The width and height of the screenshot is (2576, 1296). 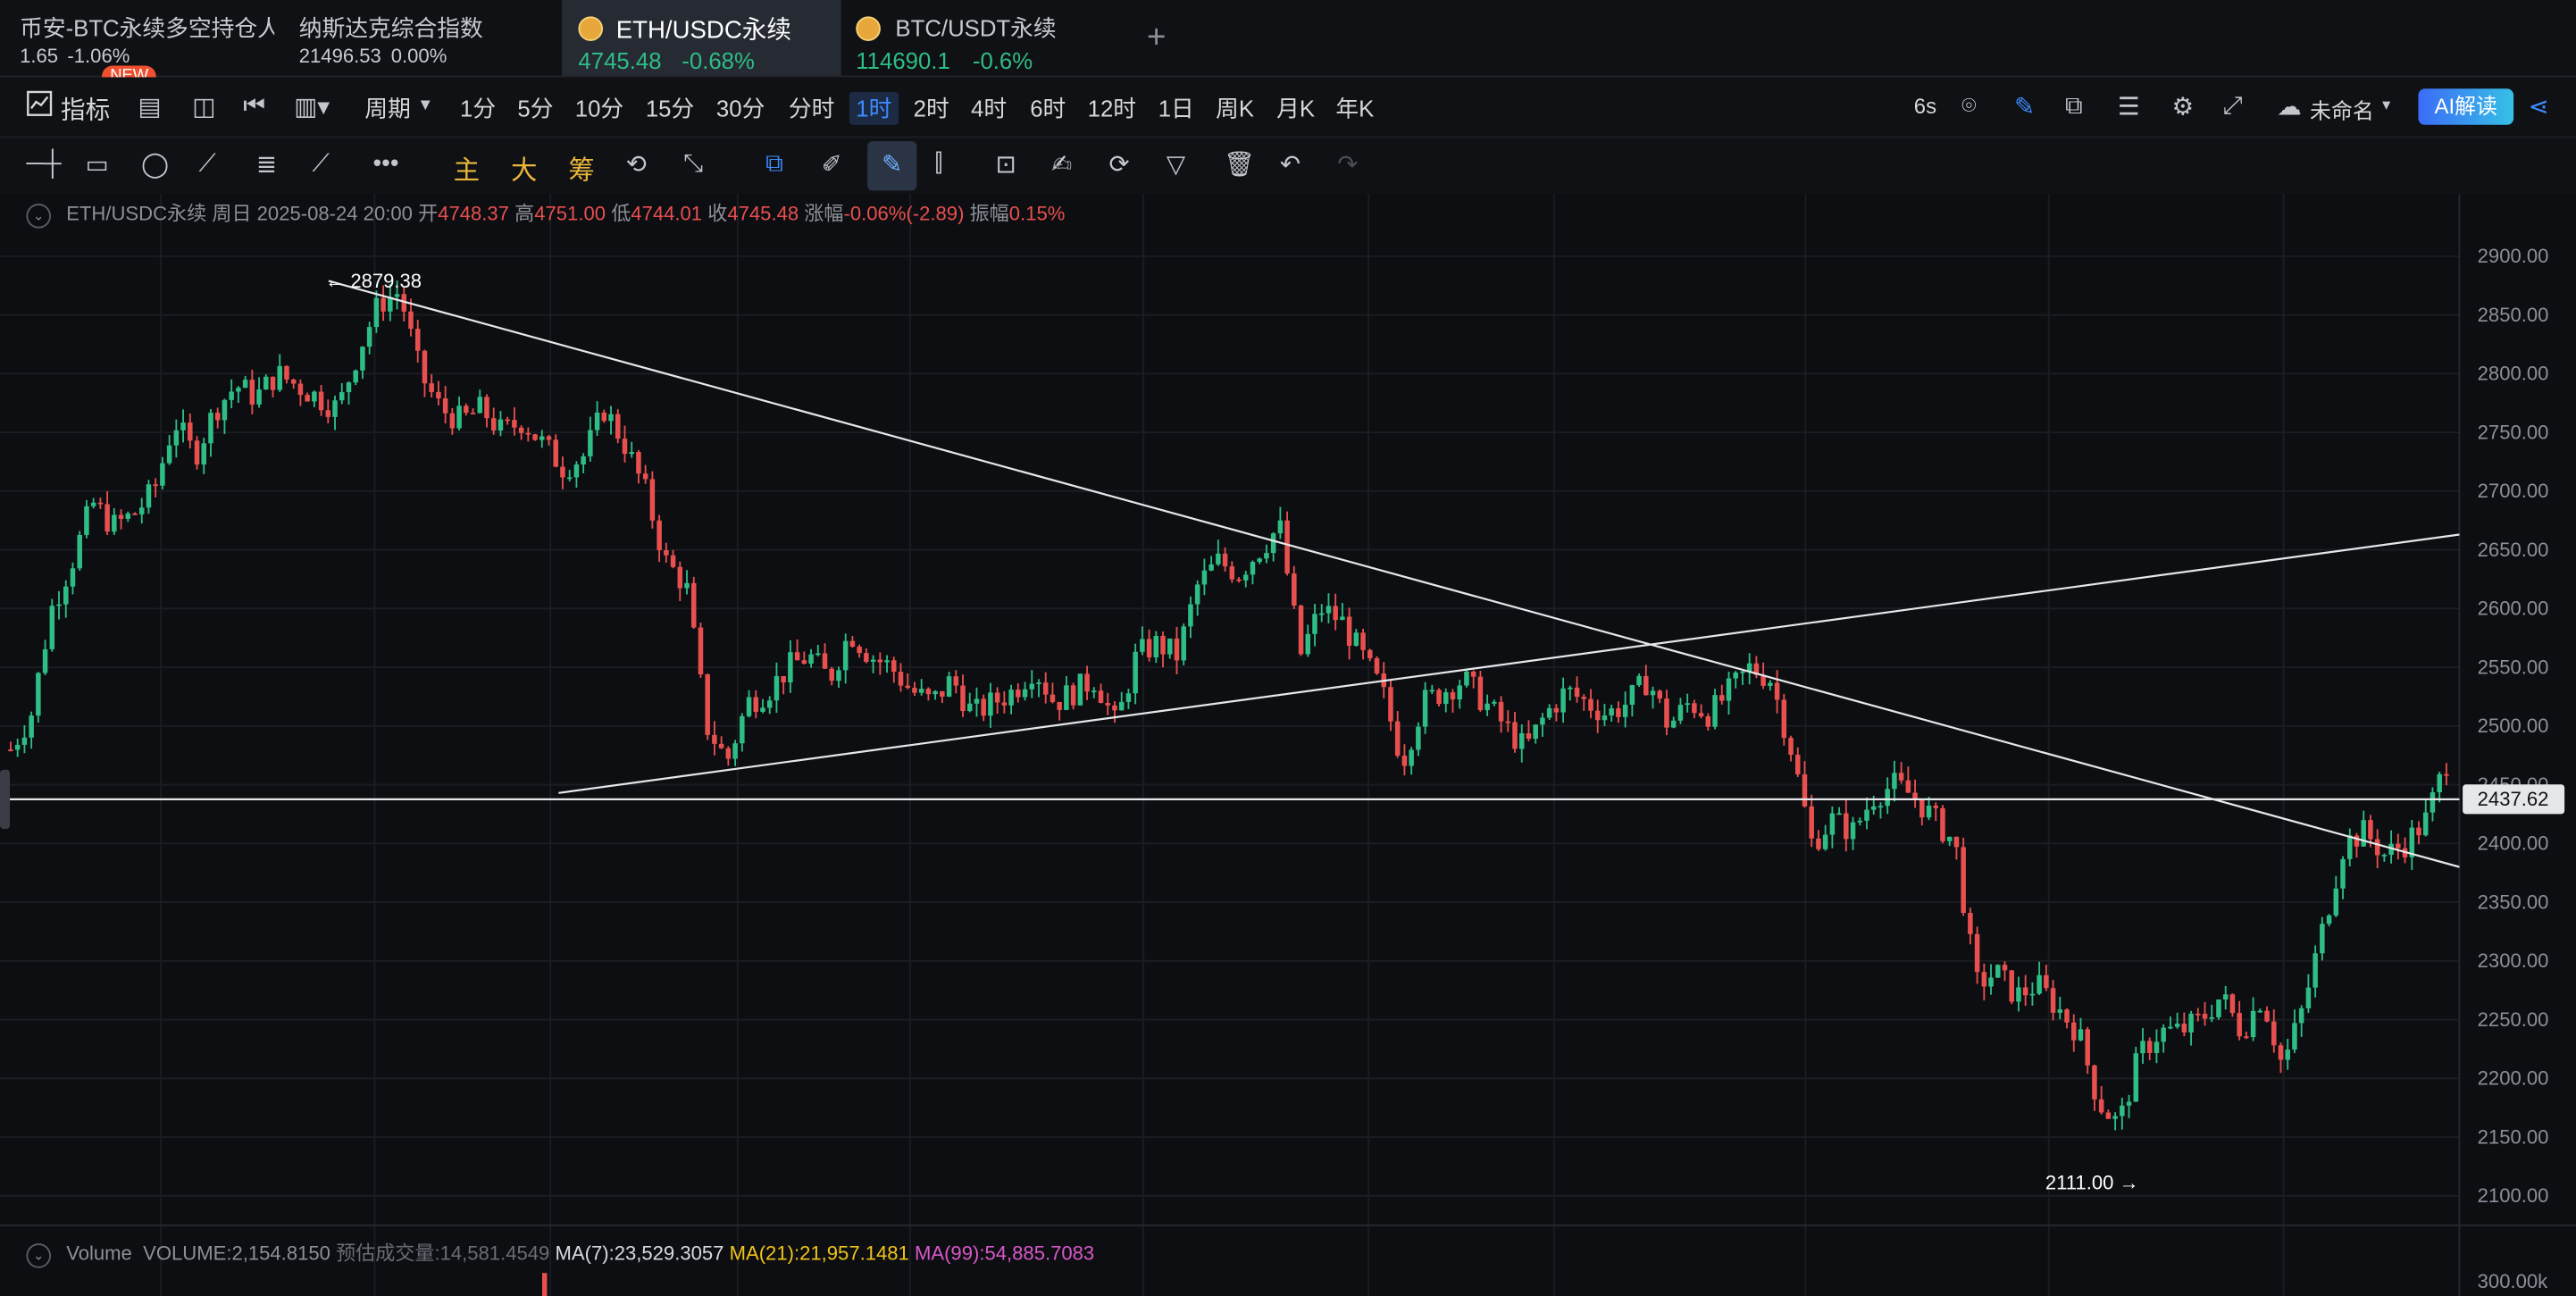 What do you see at coordinates (2466, 106) in the screenshot?
I see `ai-analysis-button: AI解读` at bounding box center [2466, 106].